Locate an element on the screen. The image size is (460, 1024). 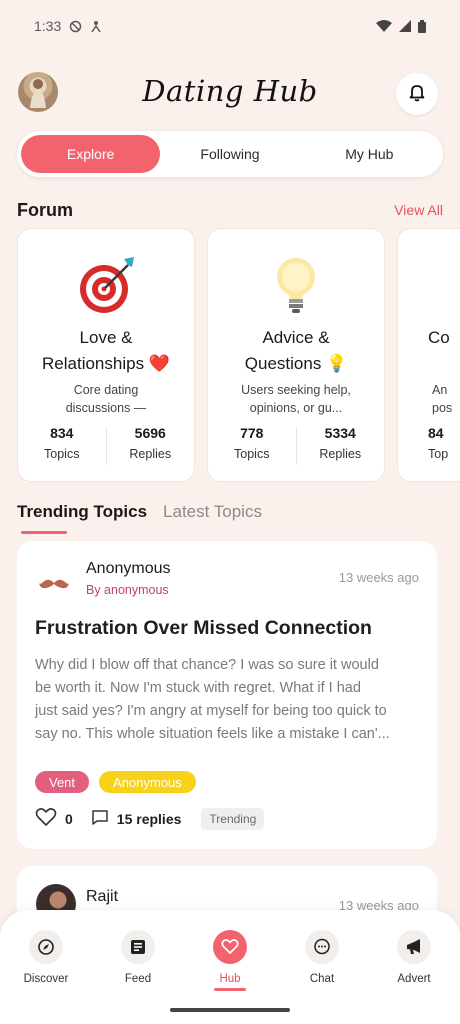
card-title-line2: Questions 💡 is located at coordinates (296, 363).